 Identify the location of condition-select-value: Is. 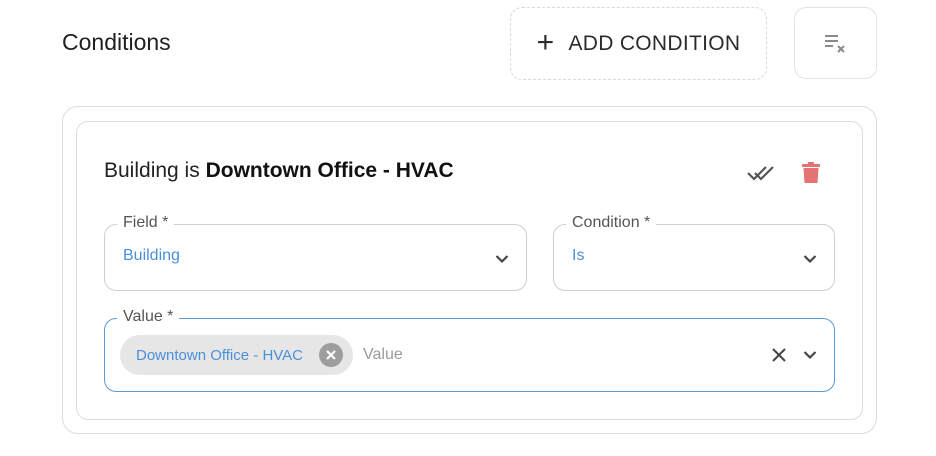
(578, 255).